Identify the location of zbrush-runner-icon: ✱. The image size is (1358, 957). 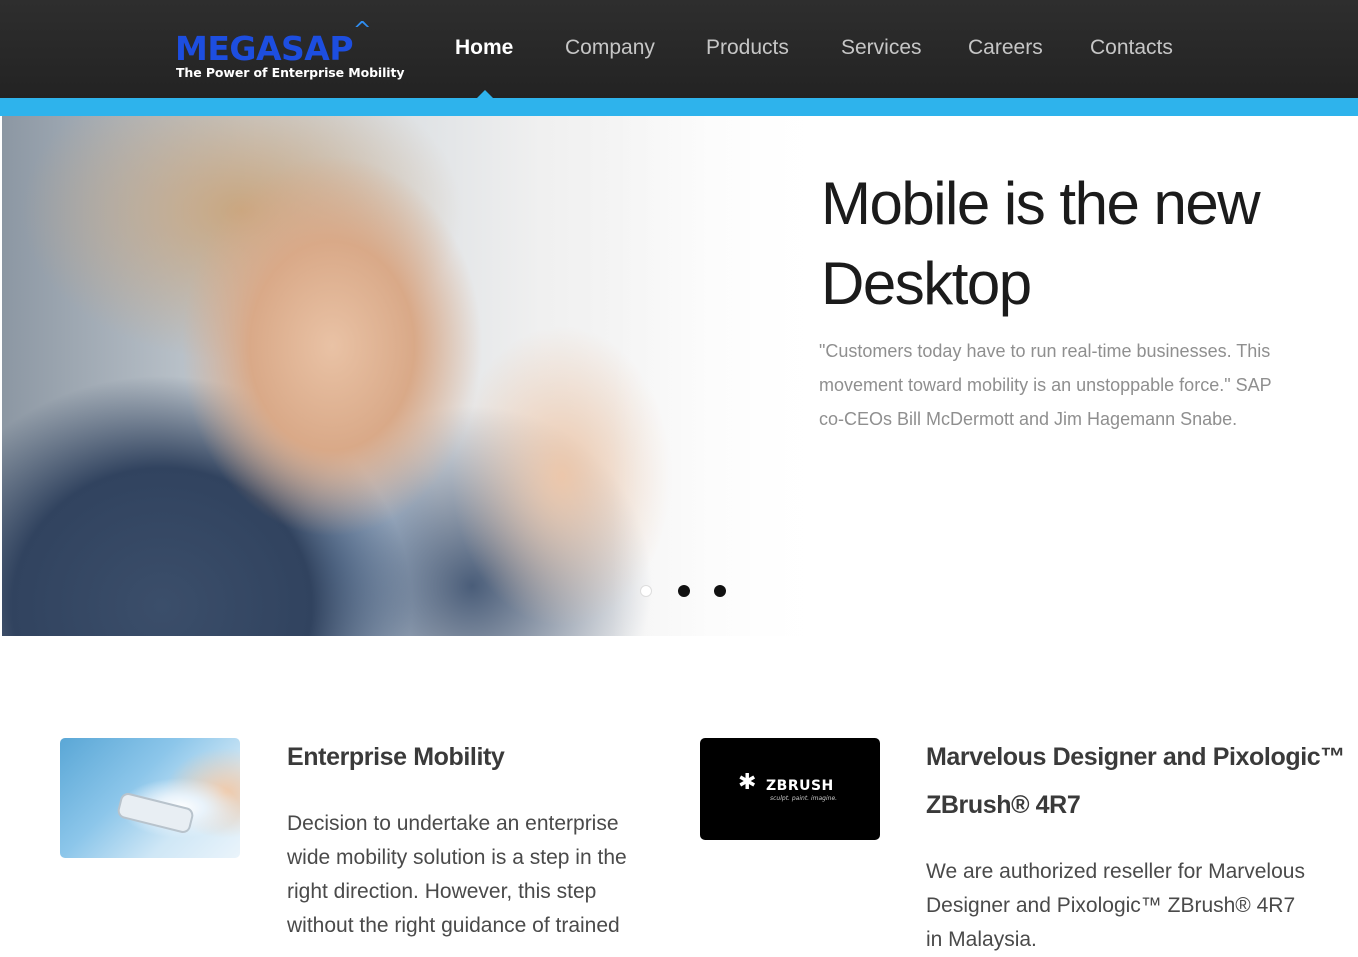
(747, 782).